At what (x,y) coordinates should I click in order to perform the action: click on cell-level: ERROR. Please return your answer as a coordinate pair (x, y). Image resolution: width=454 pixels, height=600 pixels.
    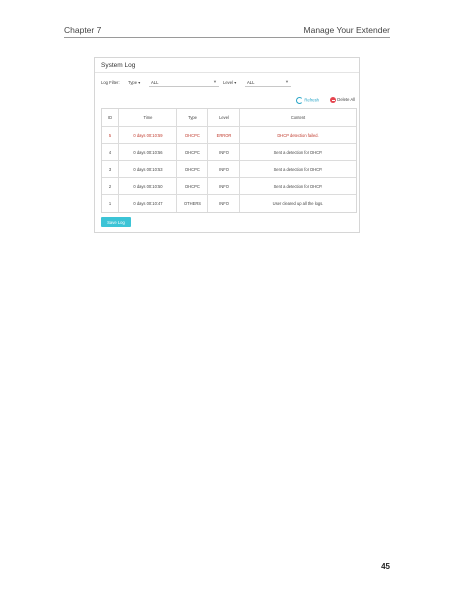
    Looking at the image, I should click on (223, 135).